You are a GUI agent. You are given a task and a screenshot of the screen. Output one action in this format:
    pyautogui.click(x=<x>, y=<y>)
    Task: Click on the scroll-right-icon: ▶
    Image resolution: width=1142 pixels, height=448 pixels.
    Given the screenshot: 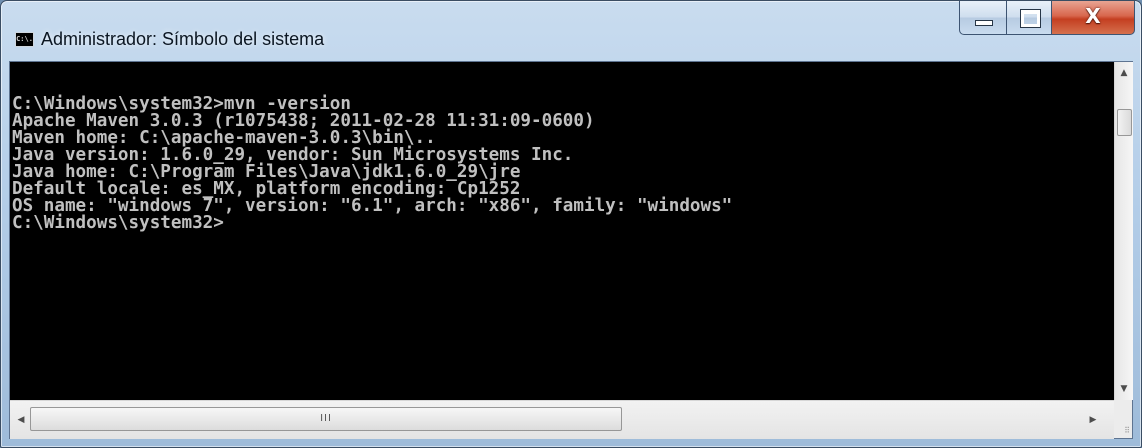 What is the action you would take?
    pyautogui.click(x=1093, y=420)
    